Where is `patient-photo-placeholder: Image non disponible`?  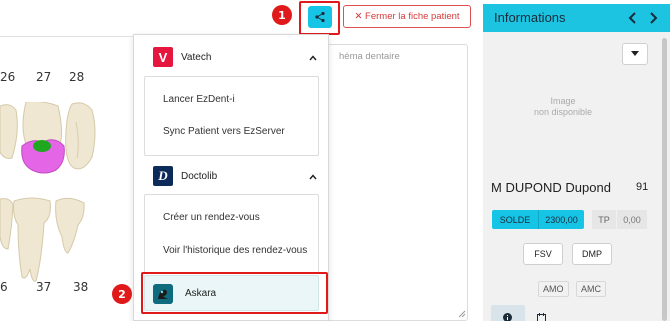
patient-photo-placeholder: Image non disponible is located at coordinates (563, 107).